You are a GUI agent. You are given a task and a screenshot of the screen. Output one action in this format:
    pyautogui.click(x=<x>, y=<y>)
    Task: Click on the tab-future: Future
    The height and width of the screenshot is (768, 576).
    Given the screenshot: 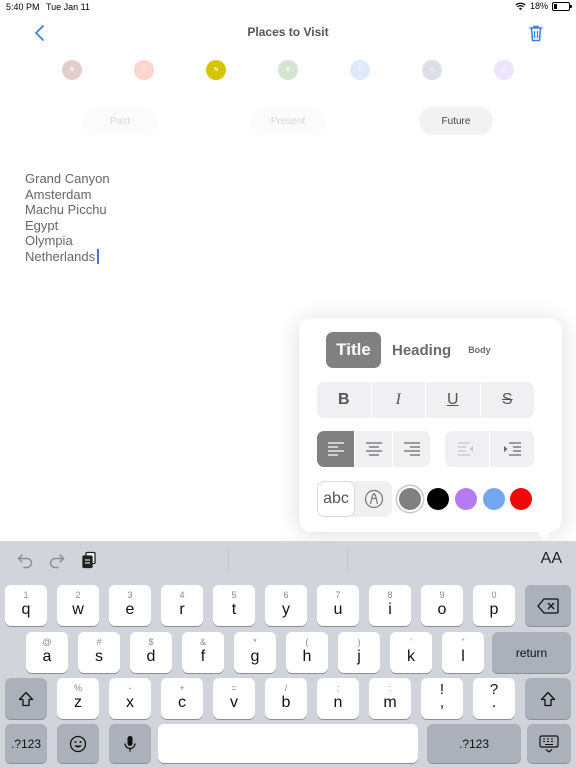 What is the action you would take?
    pyautogui.click(x=456, y=121)
    